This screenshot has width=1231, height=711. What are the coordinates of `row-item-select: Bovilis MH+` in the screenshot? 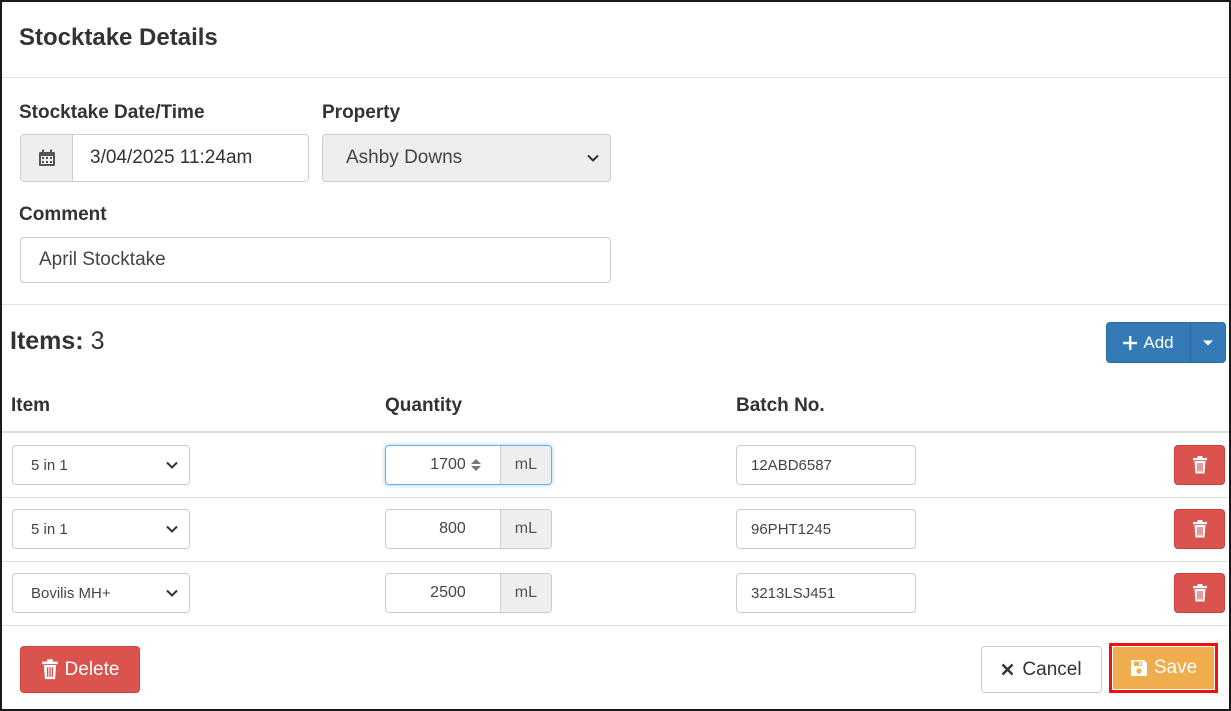 It's located at (101, 593).